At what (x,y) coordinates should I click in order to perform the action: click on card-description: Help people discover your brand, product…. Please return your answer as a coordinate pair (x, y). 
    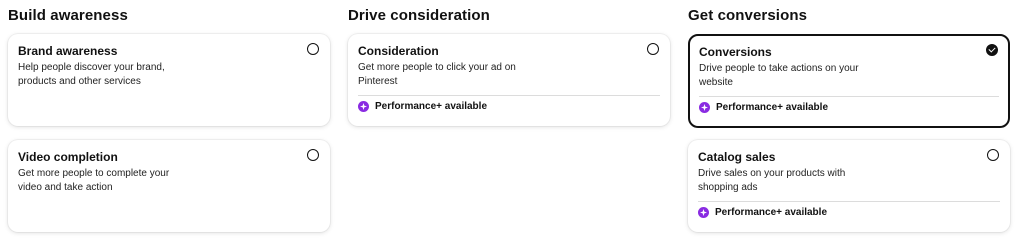
    Looking at the image, I should click on (91, 74).